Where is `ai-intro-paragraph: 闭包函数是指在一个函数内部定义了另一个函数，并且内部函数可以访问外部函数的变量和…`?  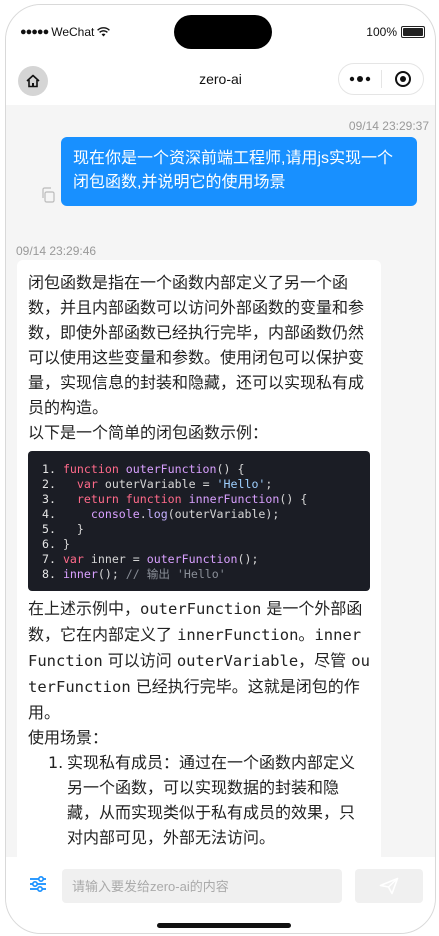
ai-intro-paragraph: 闭包函数是指在一个函数内部定义了另一个函数，并且内部函数可以访问外部函数的变量和… is located at coordinates (196, 345).